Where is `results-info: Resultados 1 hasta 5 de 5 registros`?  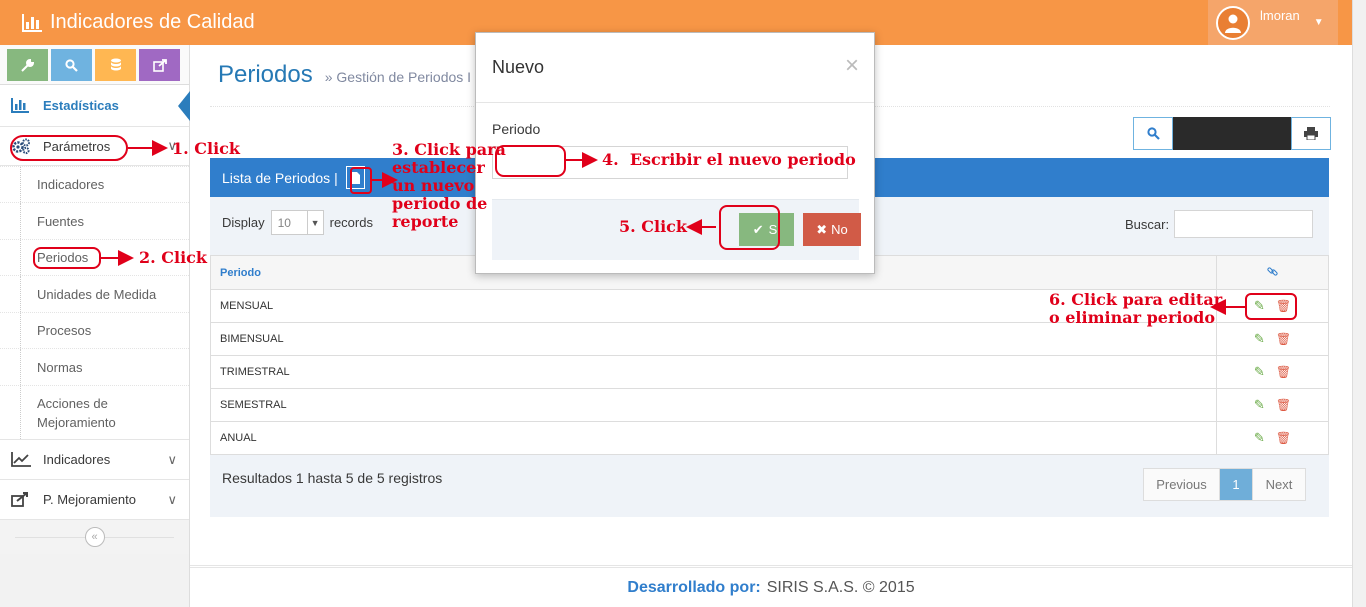 results-info: Resultados 1 hasta 5 de 5 registros is located at coordinates (332, 478).